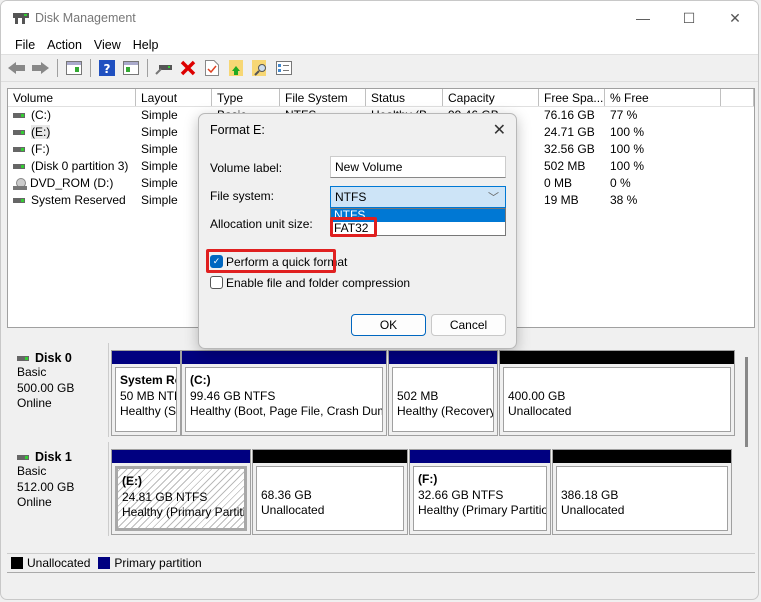 The height and width of the screenshot is (602, 761). I want to click on volume-name: DVD_ROM (D:), so click(72, 183).